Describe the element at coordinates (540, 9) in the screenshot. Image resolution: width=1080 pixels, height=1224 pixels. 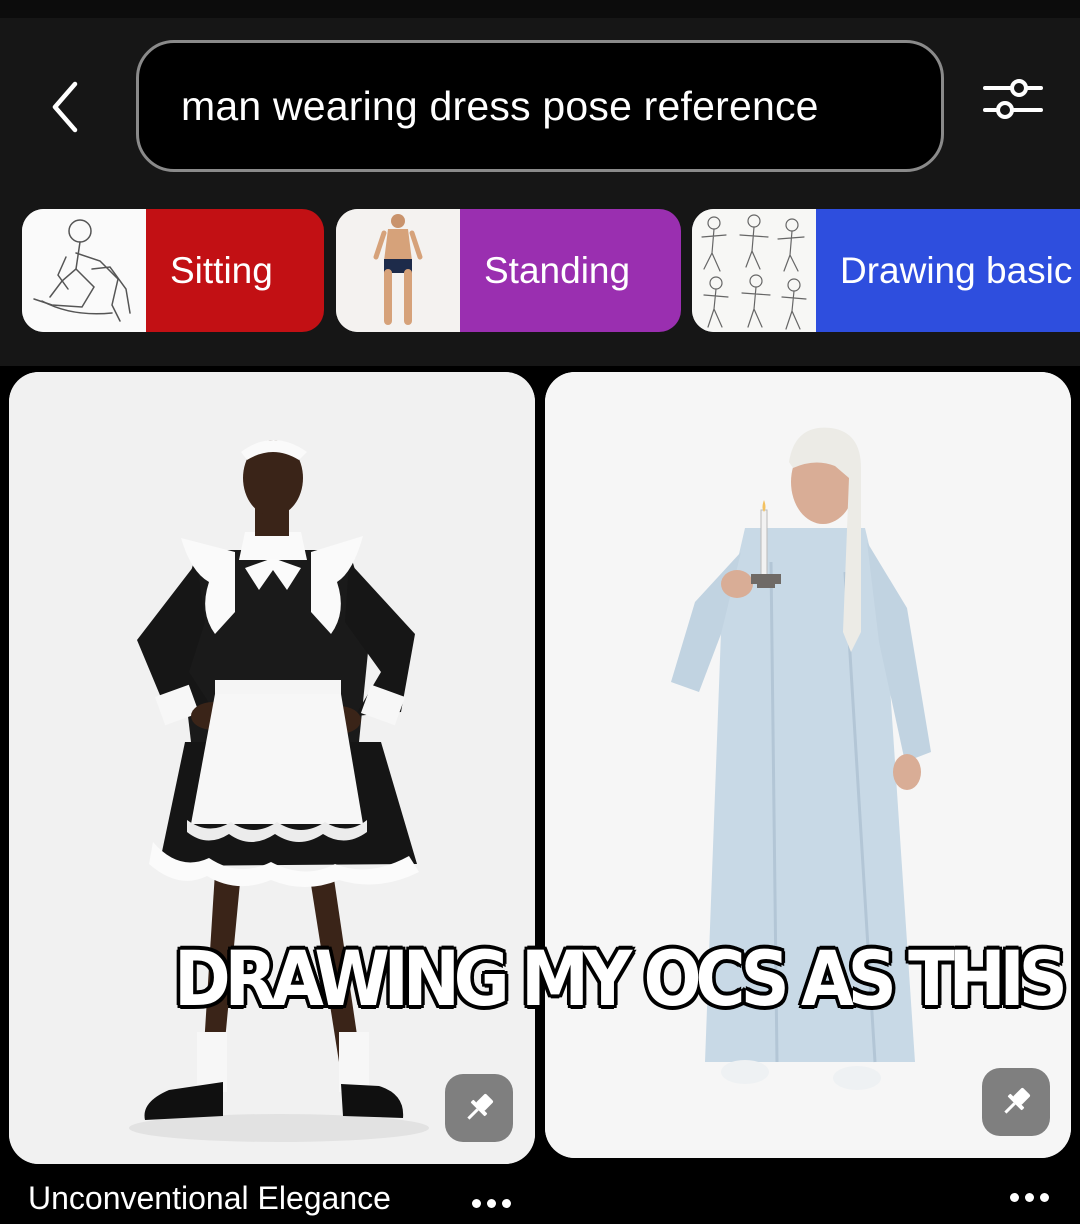
I see `status-bar-strip` at that location.